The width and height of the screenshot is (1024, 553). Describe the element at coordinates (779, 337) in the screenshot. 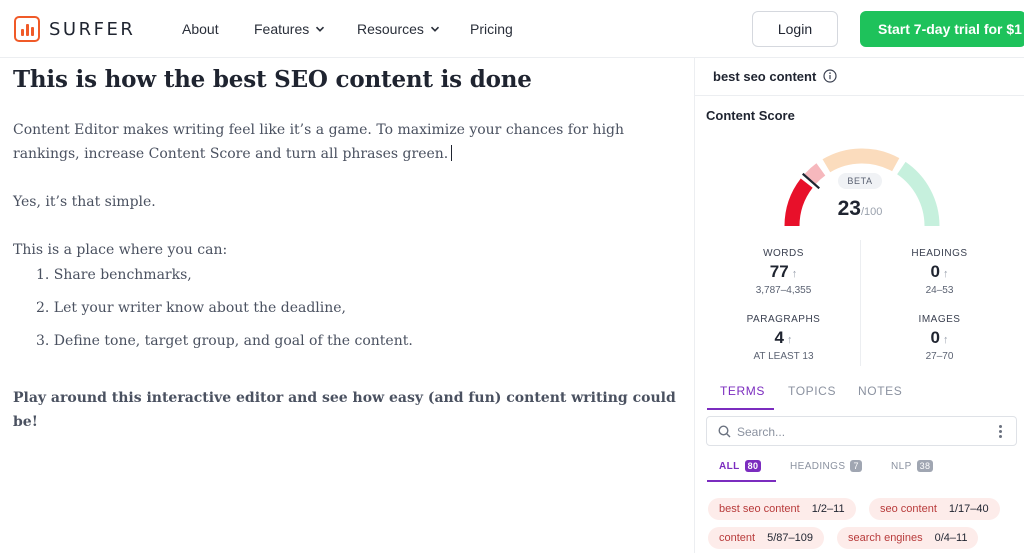

I see `metric-number: 4` at that location.